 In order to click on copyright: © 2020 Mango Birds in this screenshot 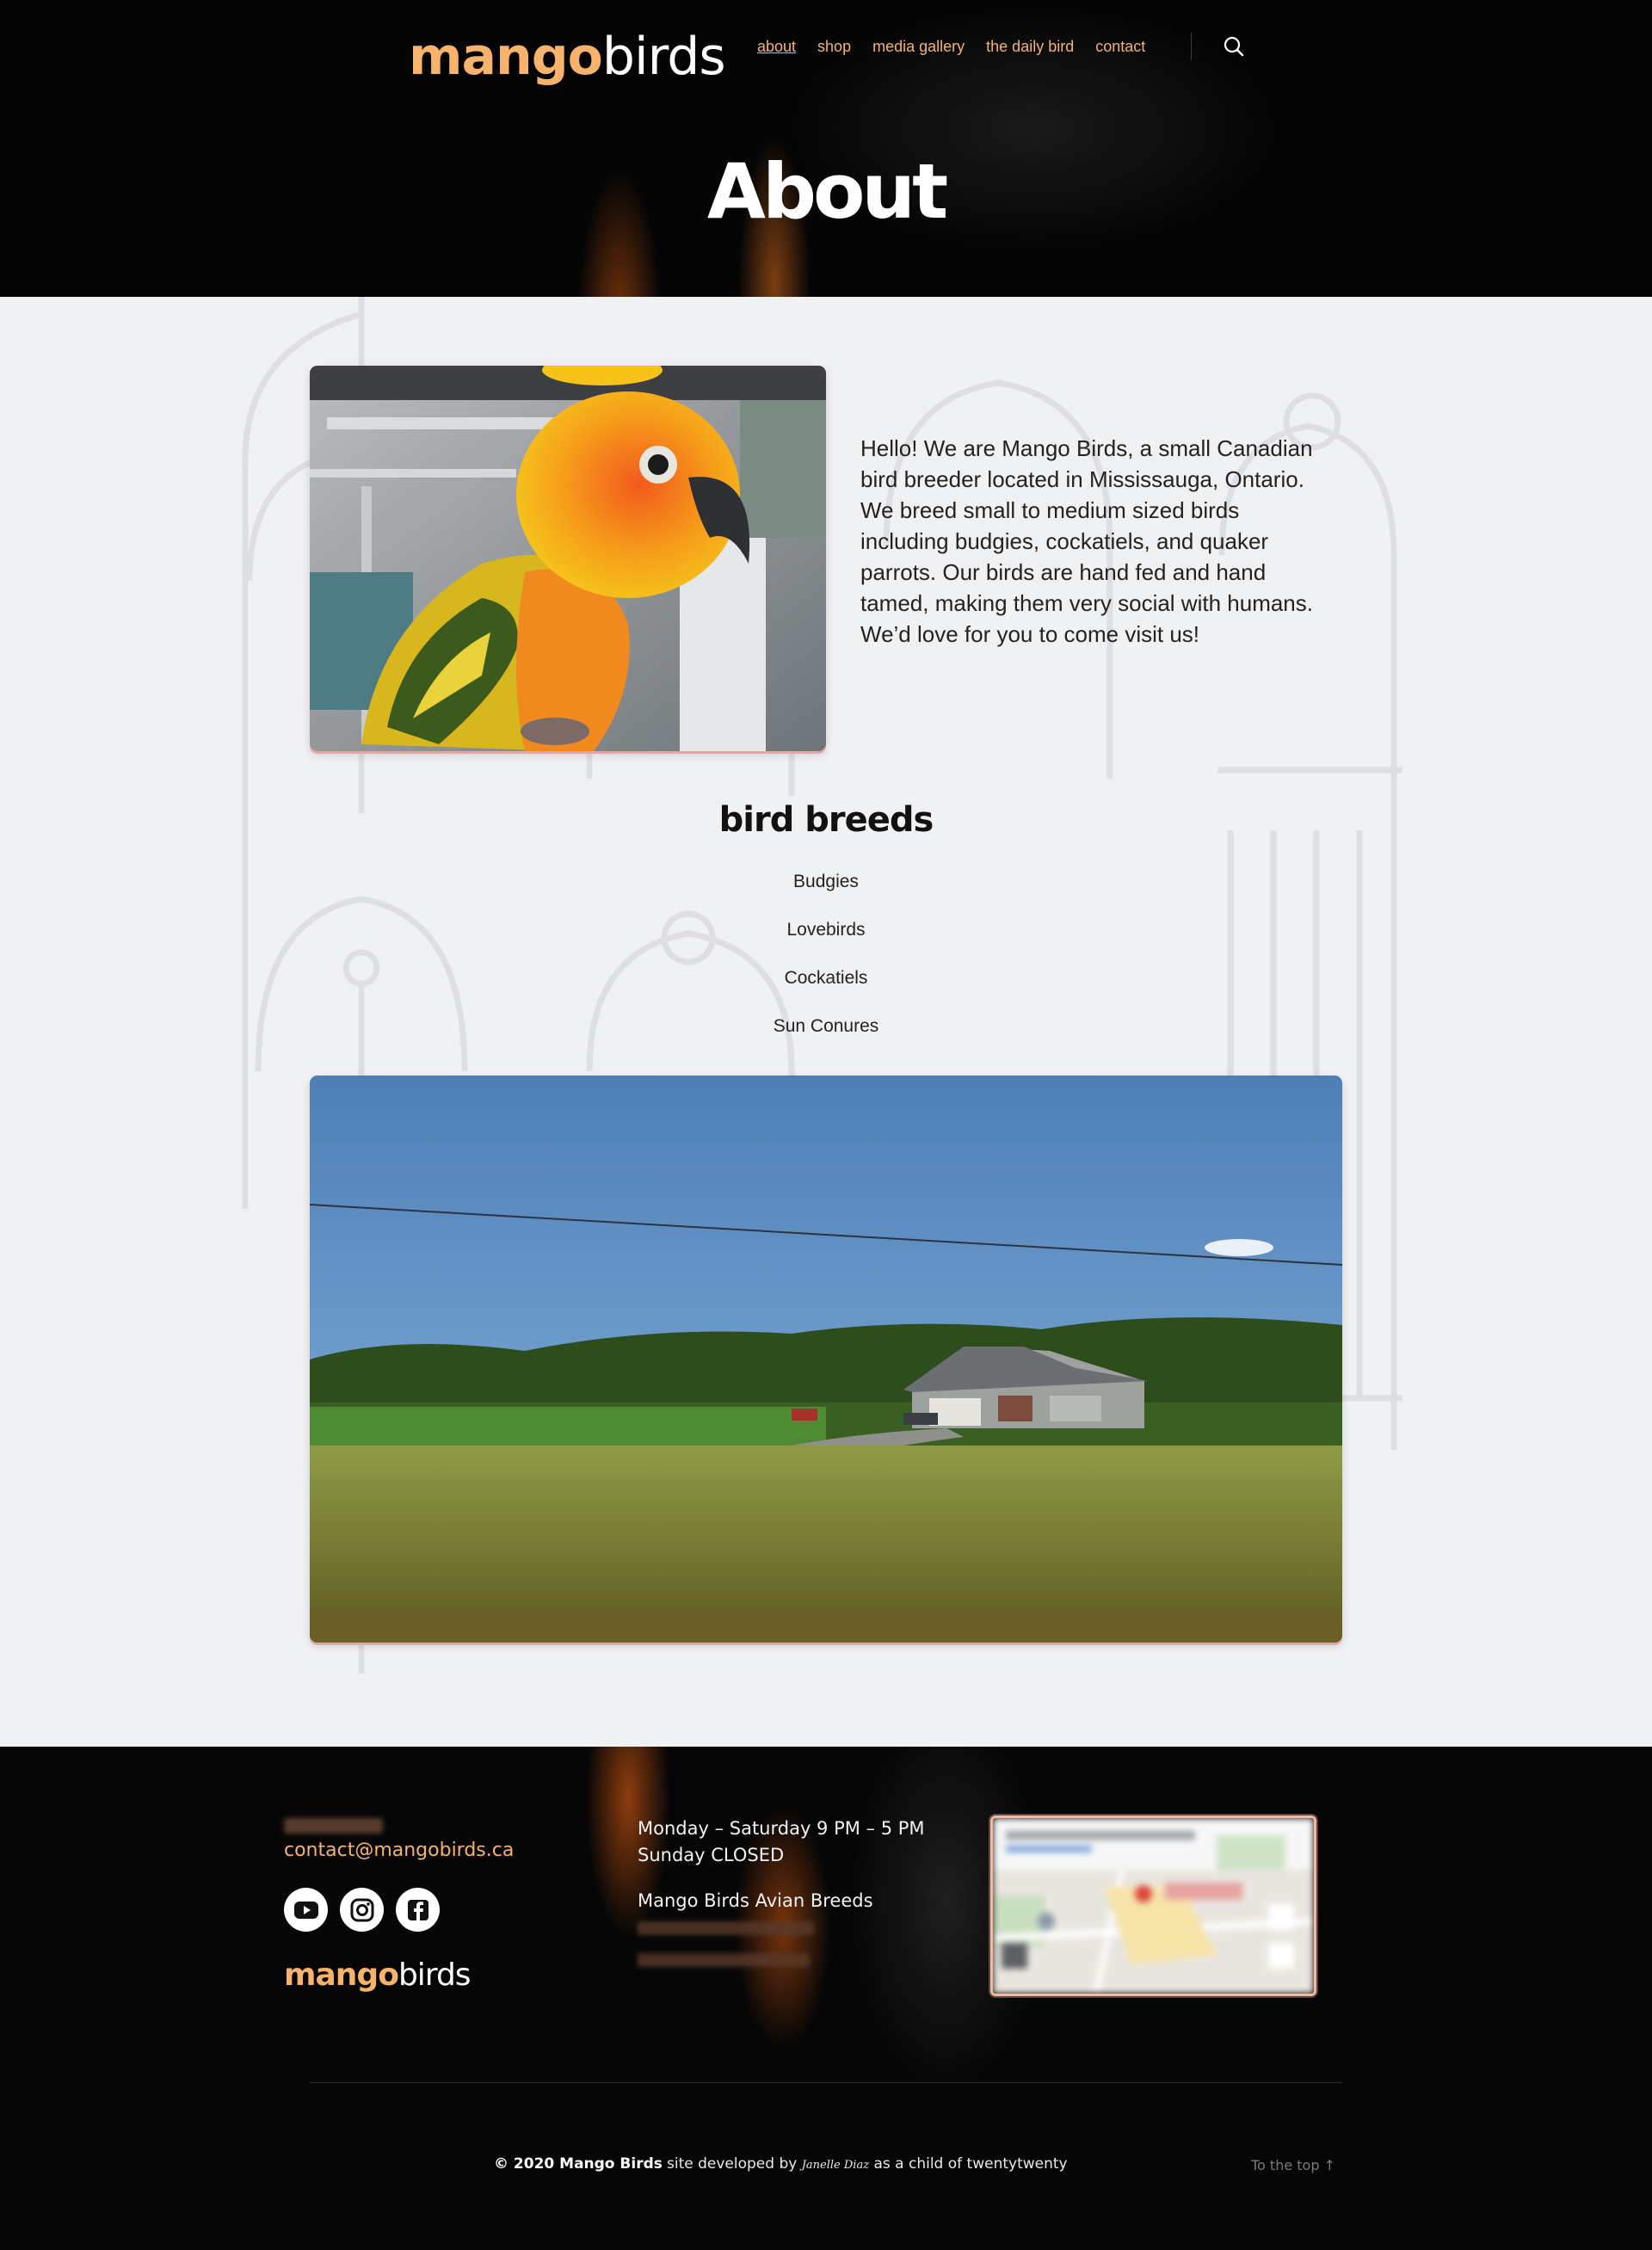, I will do `click(578, 2164)`.